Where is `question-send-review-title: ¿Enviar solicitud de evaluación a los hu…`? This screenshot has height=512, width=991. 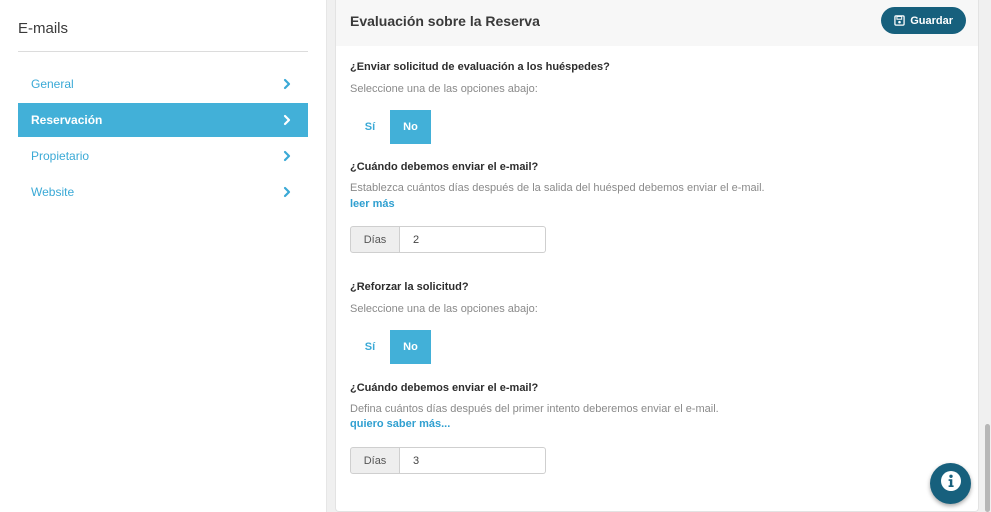
question-send-review-title: ¿Enviar solicitud de evaluación a los hu… is located at coordinates (480, 67).